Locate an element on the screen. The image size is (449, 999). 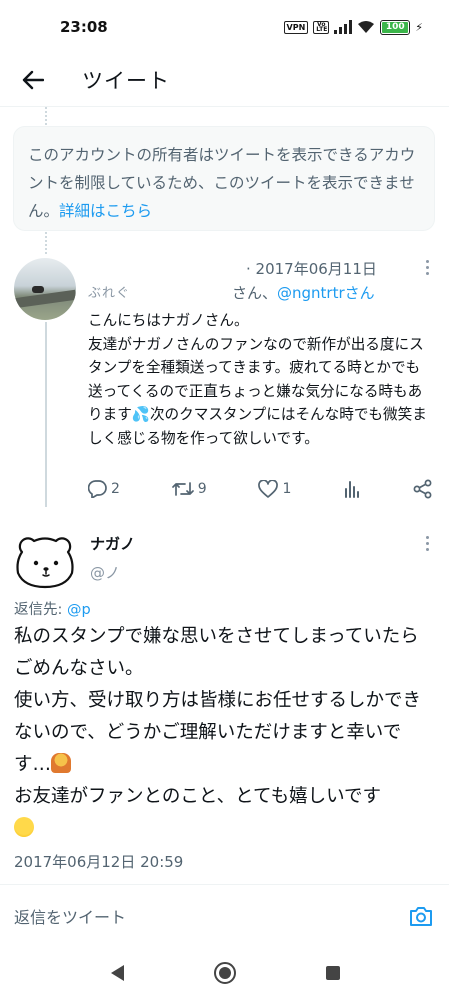
bowing-person-emoji-icon is located at coordinates (61, 763).